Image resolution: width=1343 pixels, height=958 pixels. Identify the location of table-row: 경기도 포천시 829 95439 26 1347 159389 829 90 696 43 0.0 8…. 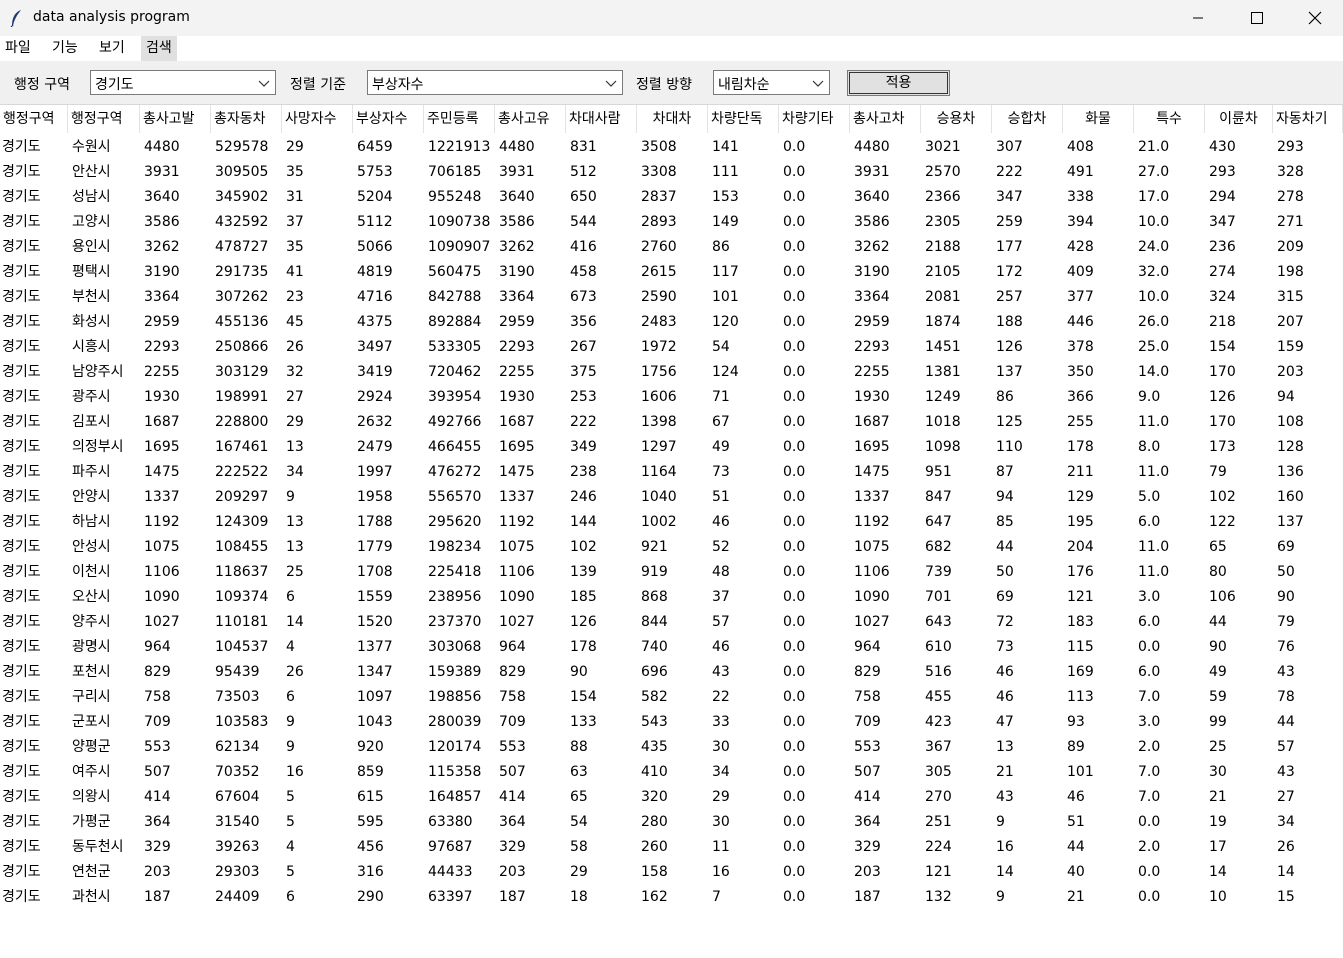
(671, 671).